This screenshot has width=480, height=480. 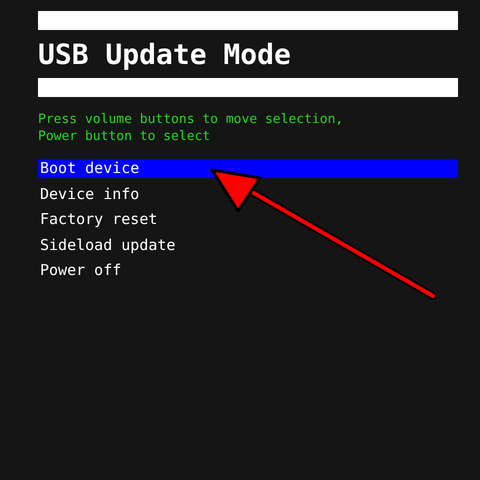 I want to click on menu-item: Factory reset, so click(x=248, y=219).